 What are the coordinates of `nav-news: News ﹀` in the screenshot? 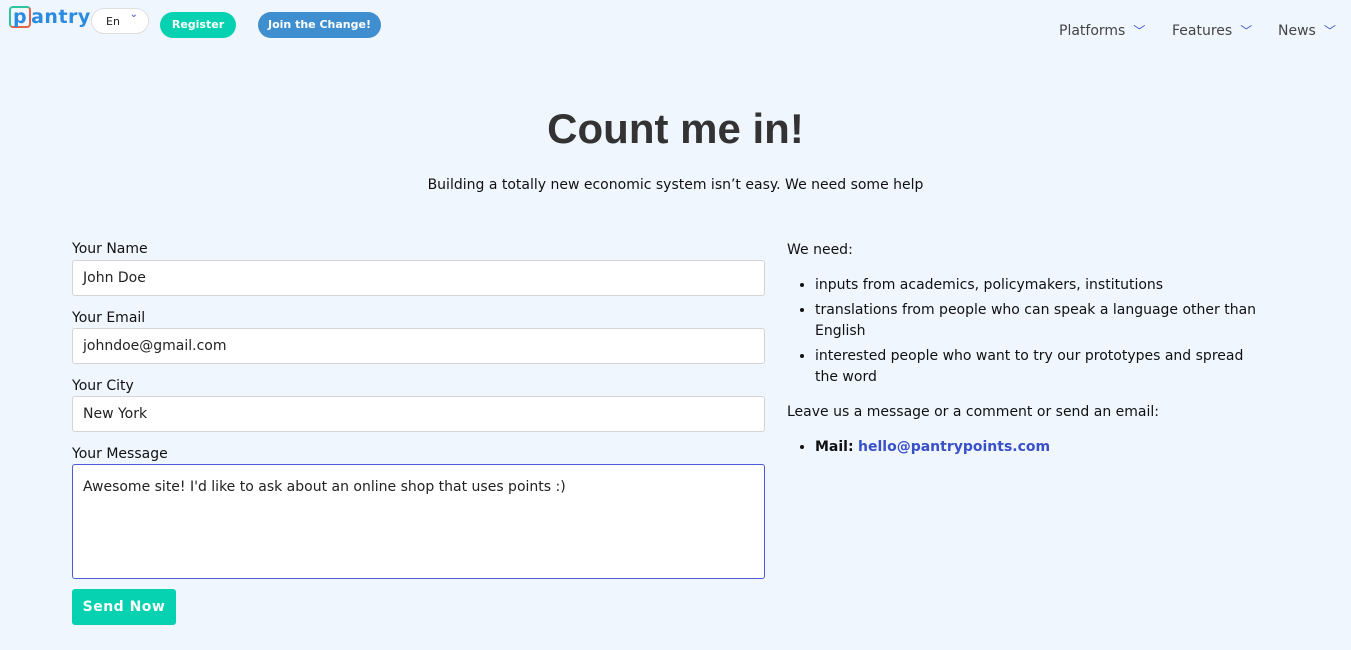 It's located at (1307, 30).